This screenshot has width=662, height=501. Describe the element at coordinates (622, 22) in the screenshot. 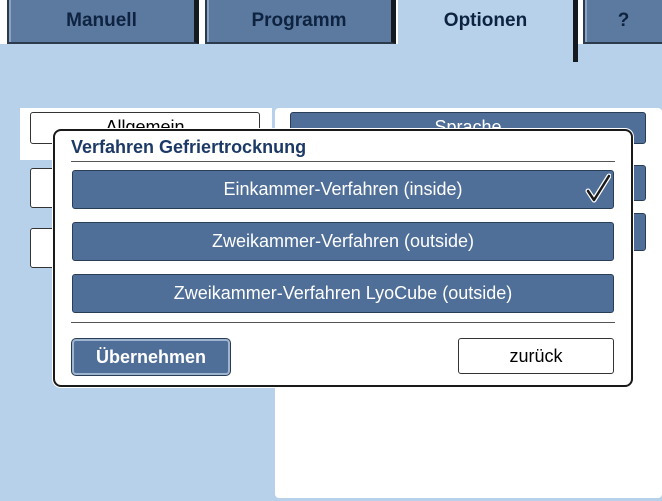

I see `tab-help: ?` at that location.